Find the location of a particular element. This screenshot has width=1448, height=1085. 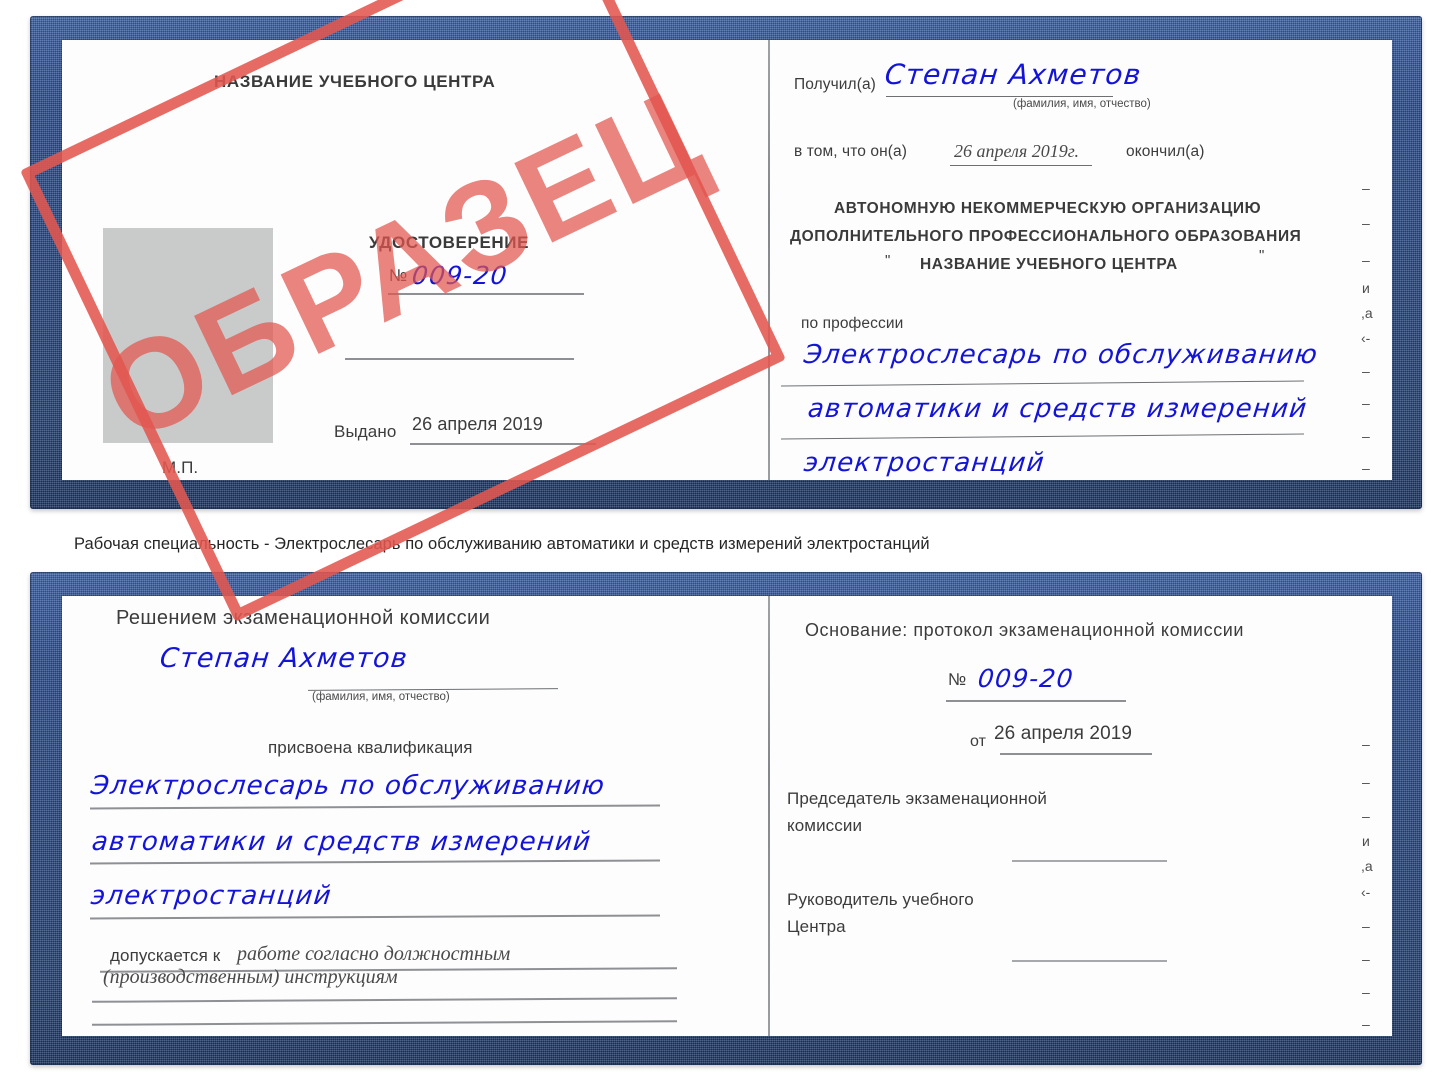

in-that-label: в том, что он(а) is located at coordinates (851, 151).